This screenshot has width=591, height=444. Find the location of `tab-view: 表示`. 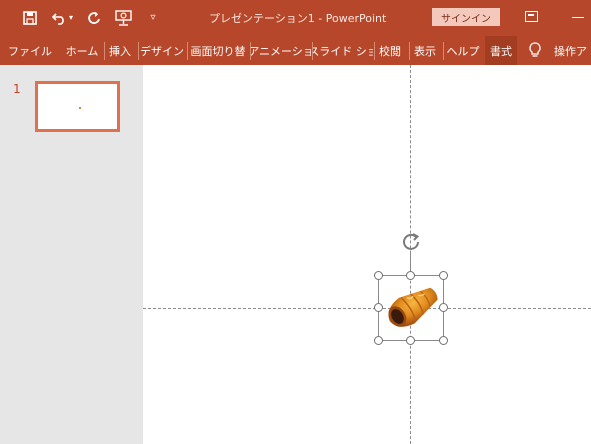

tab-view: 表示 is located at coordinates (425, 50).